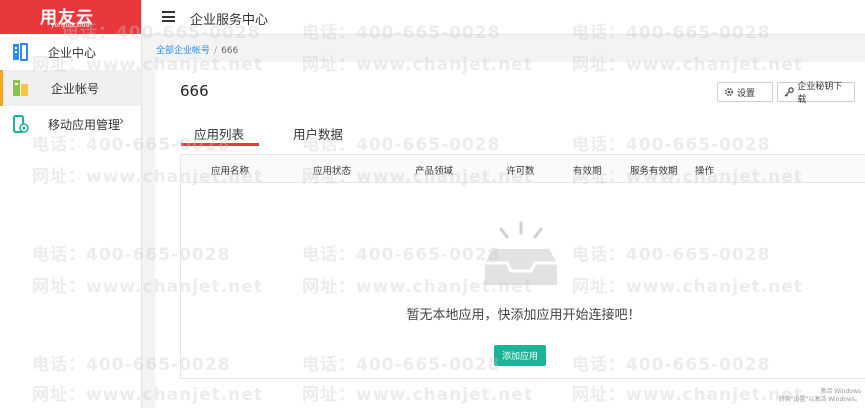  I want to click on column-header-actions: 操作, so click(705, 171).